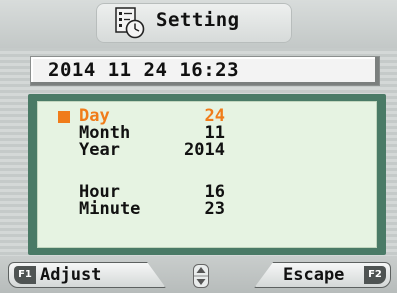 This screenshot has height=293, width=397. Describe the element at coordinates (375, 275) in the screenshot. I see `f2-key-badge: F2` at that location.